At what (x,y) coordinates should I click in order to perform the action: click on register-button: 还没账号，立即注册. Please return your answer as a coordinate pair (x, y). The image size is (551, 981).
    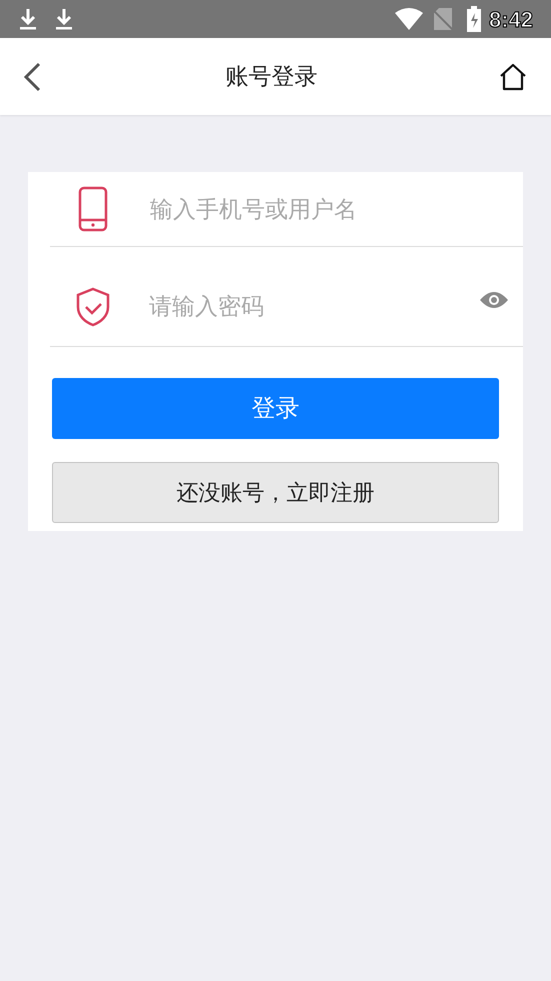
    Looking at the image, I should click on (275, 492).